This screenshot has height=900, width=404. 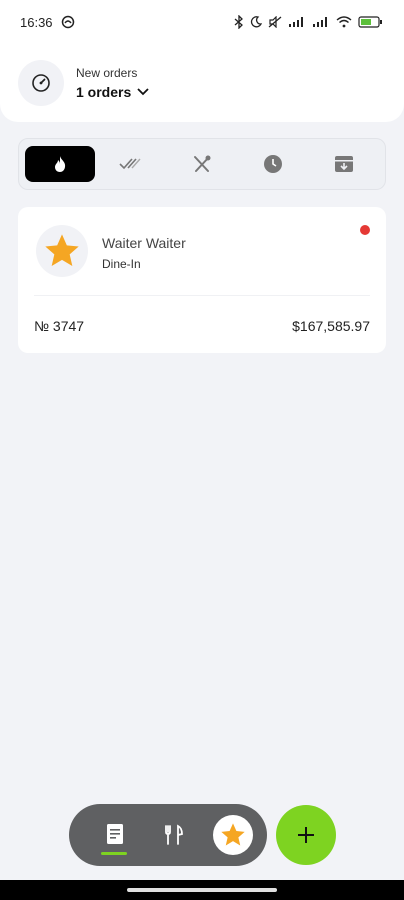 What do you see at coordinates (238, 22) in the screenshot?
I see `bluetooth-icon` at bounding box center [238, 22].